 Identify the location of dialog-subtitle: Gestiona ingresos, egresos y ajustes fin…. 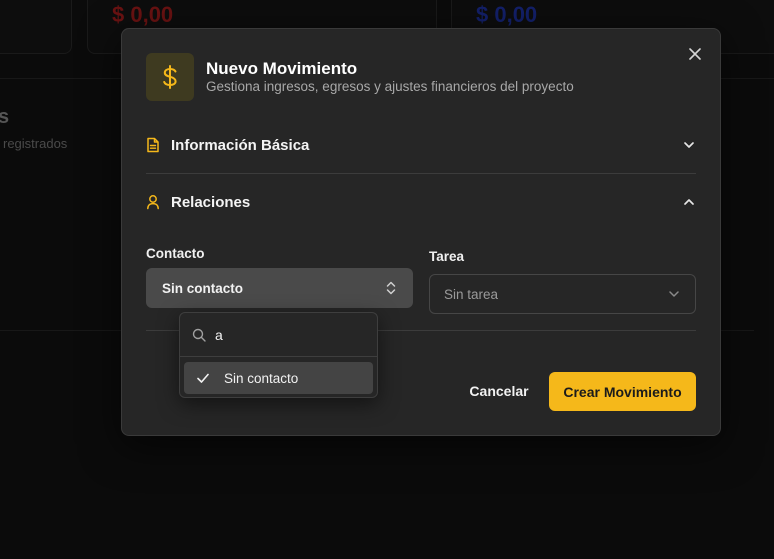
(390, 86).